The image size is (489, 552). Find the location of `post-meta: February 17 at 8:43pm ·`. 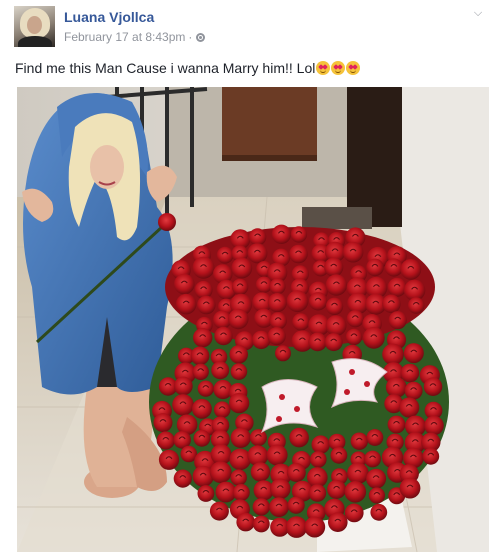

post-meta: February 17 at 8:43pm · is located at coordinates (135, 37).